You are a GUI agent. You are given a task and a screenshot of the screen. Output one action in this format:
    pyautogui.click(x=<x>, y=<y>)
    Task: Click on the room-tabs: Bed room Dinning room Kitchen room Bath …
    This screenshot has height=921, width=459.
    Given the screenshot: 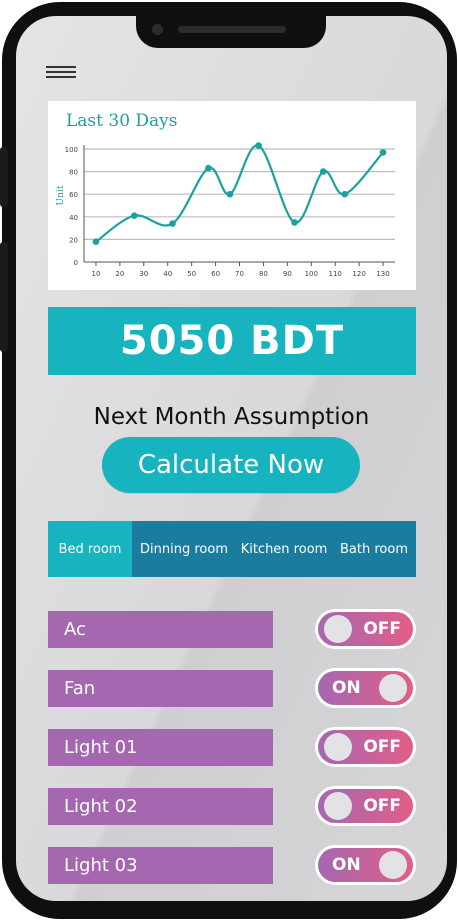 What is the action you would take?
    pyautogui.click(x=232, y=549)
    